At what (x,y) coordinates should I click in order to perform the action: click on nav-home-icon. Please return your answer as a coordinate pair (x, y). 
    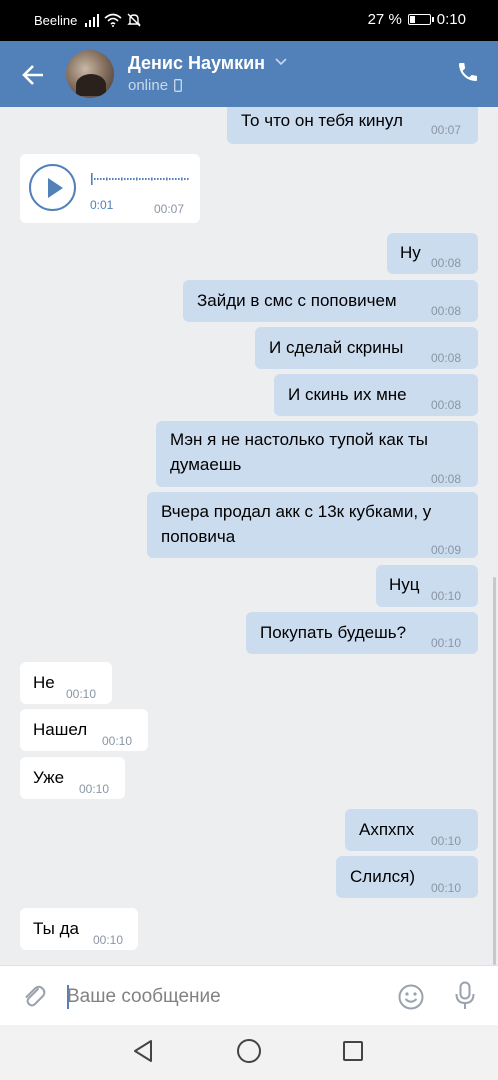
    Looking at the image, I should click on (249, 1051).